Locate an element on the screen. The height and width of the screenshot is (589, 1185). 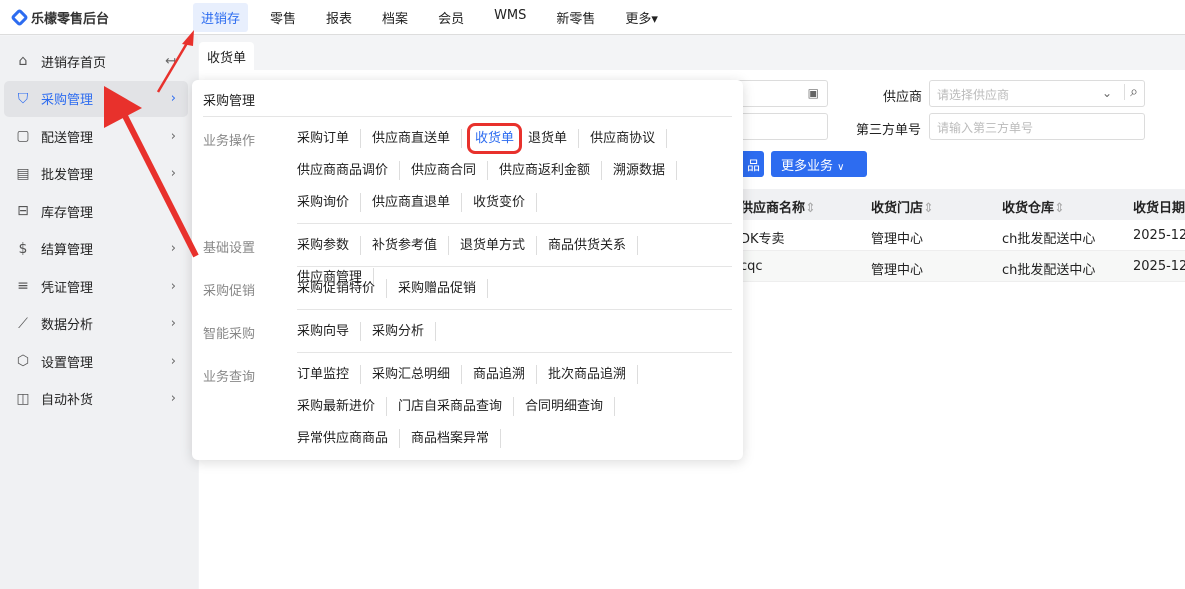
menu-item: 供应商返利金额 is located at coordinates (551, 170).